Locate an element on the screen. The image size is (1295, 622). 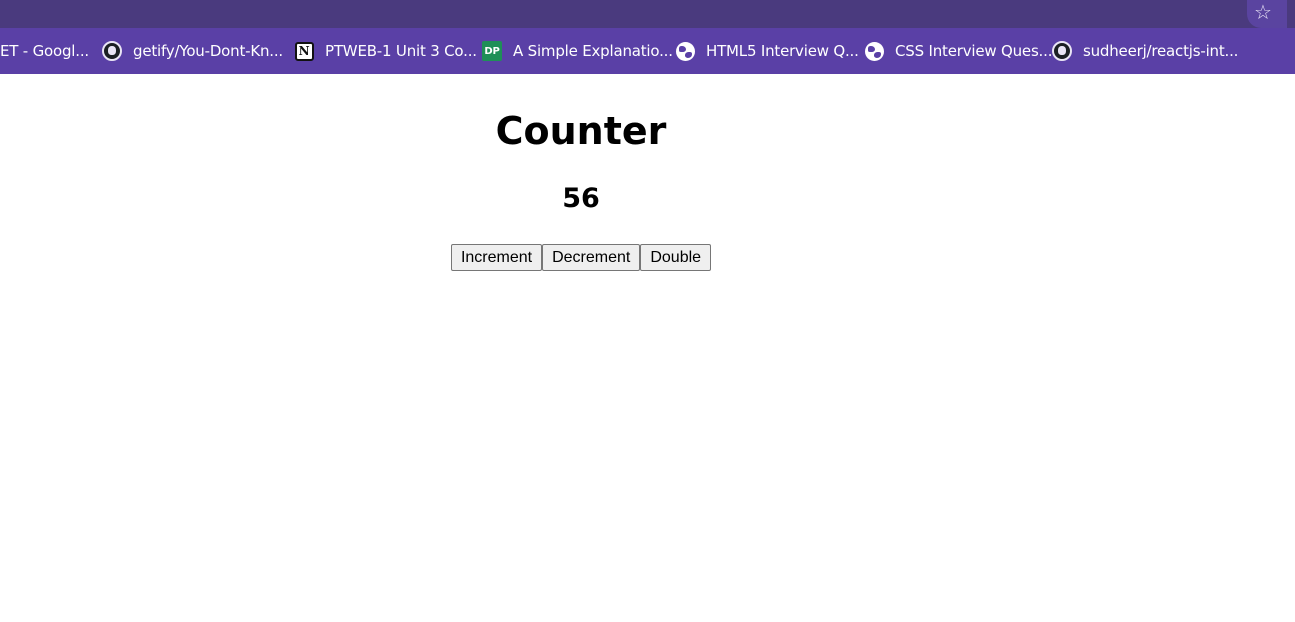
decrement-button: Decrement is located at coordinates (591, 257).